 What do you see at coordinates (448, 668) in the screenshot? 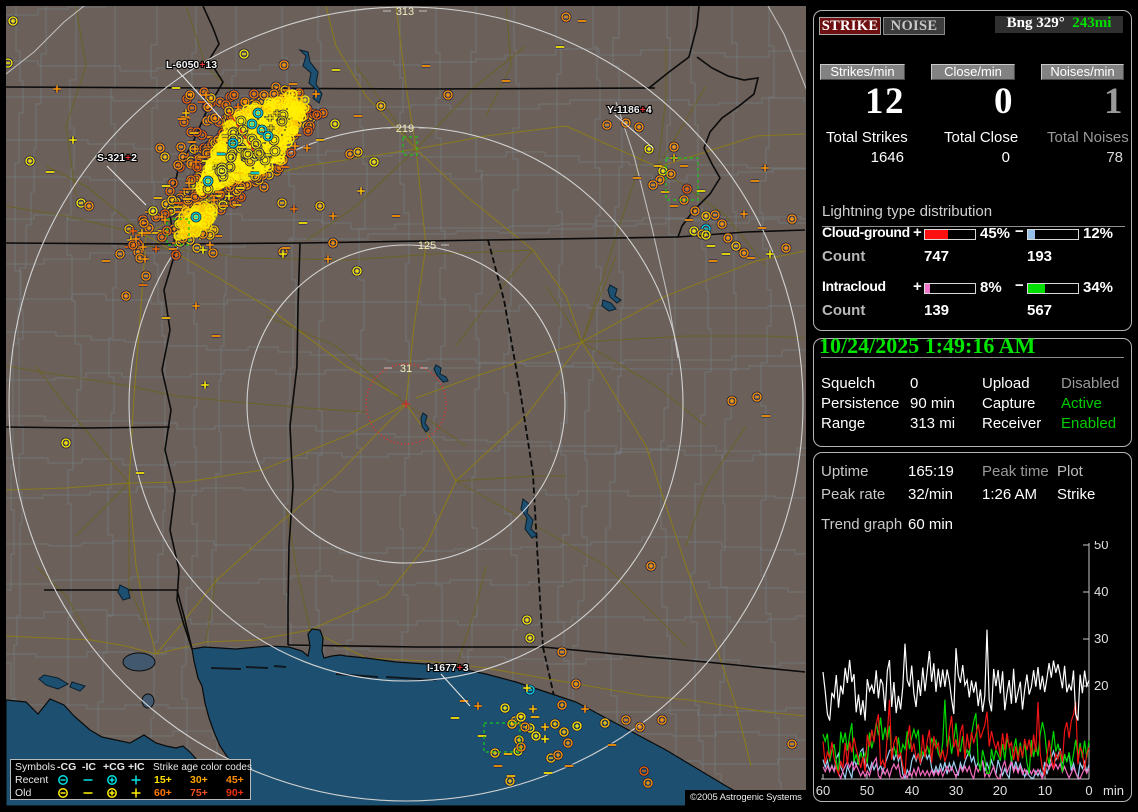
I see `svg-text: I-1677+3` at bounding box center [448, 668].